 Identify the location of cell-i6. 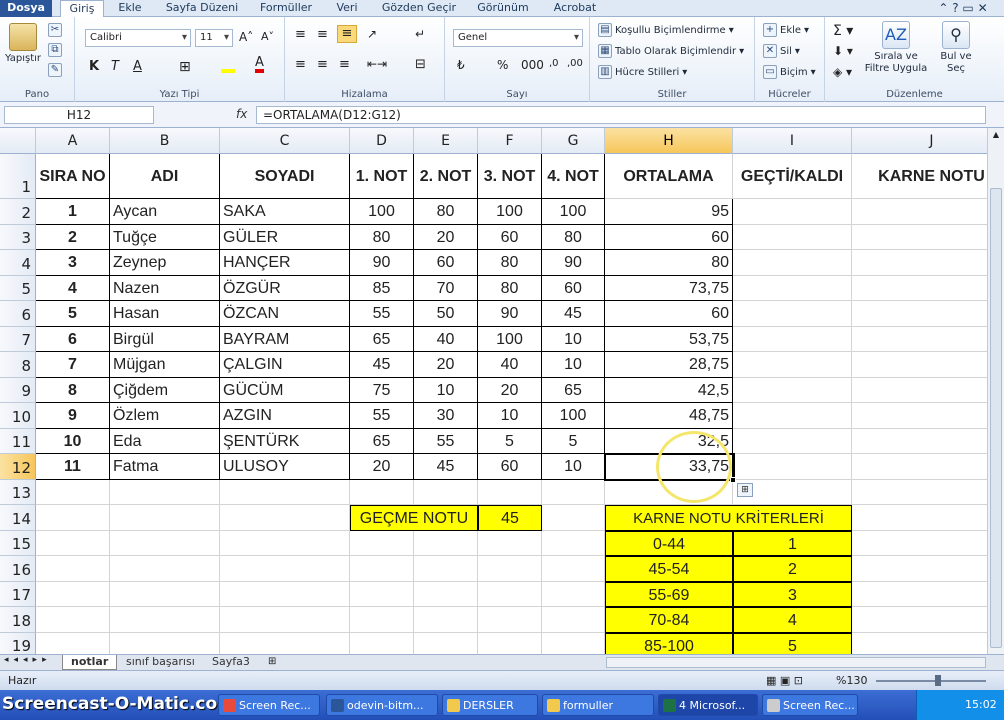
(792, 314).